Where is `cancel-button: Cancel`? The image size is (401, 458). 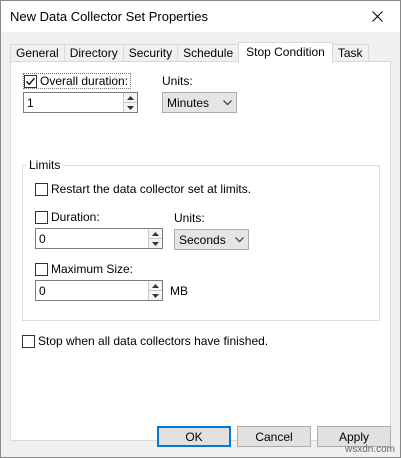
cancel-button: Cancel is located at coordinates (274, 436).